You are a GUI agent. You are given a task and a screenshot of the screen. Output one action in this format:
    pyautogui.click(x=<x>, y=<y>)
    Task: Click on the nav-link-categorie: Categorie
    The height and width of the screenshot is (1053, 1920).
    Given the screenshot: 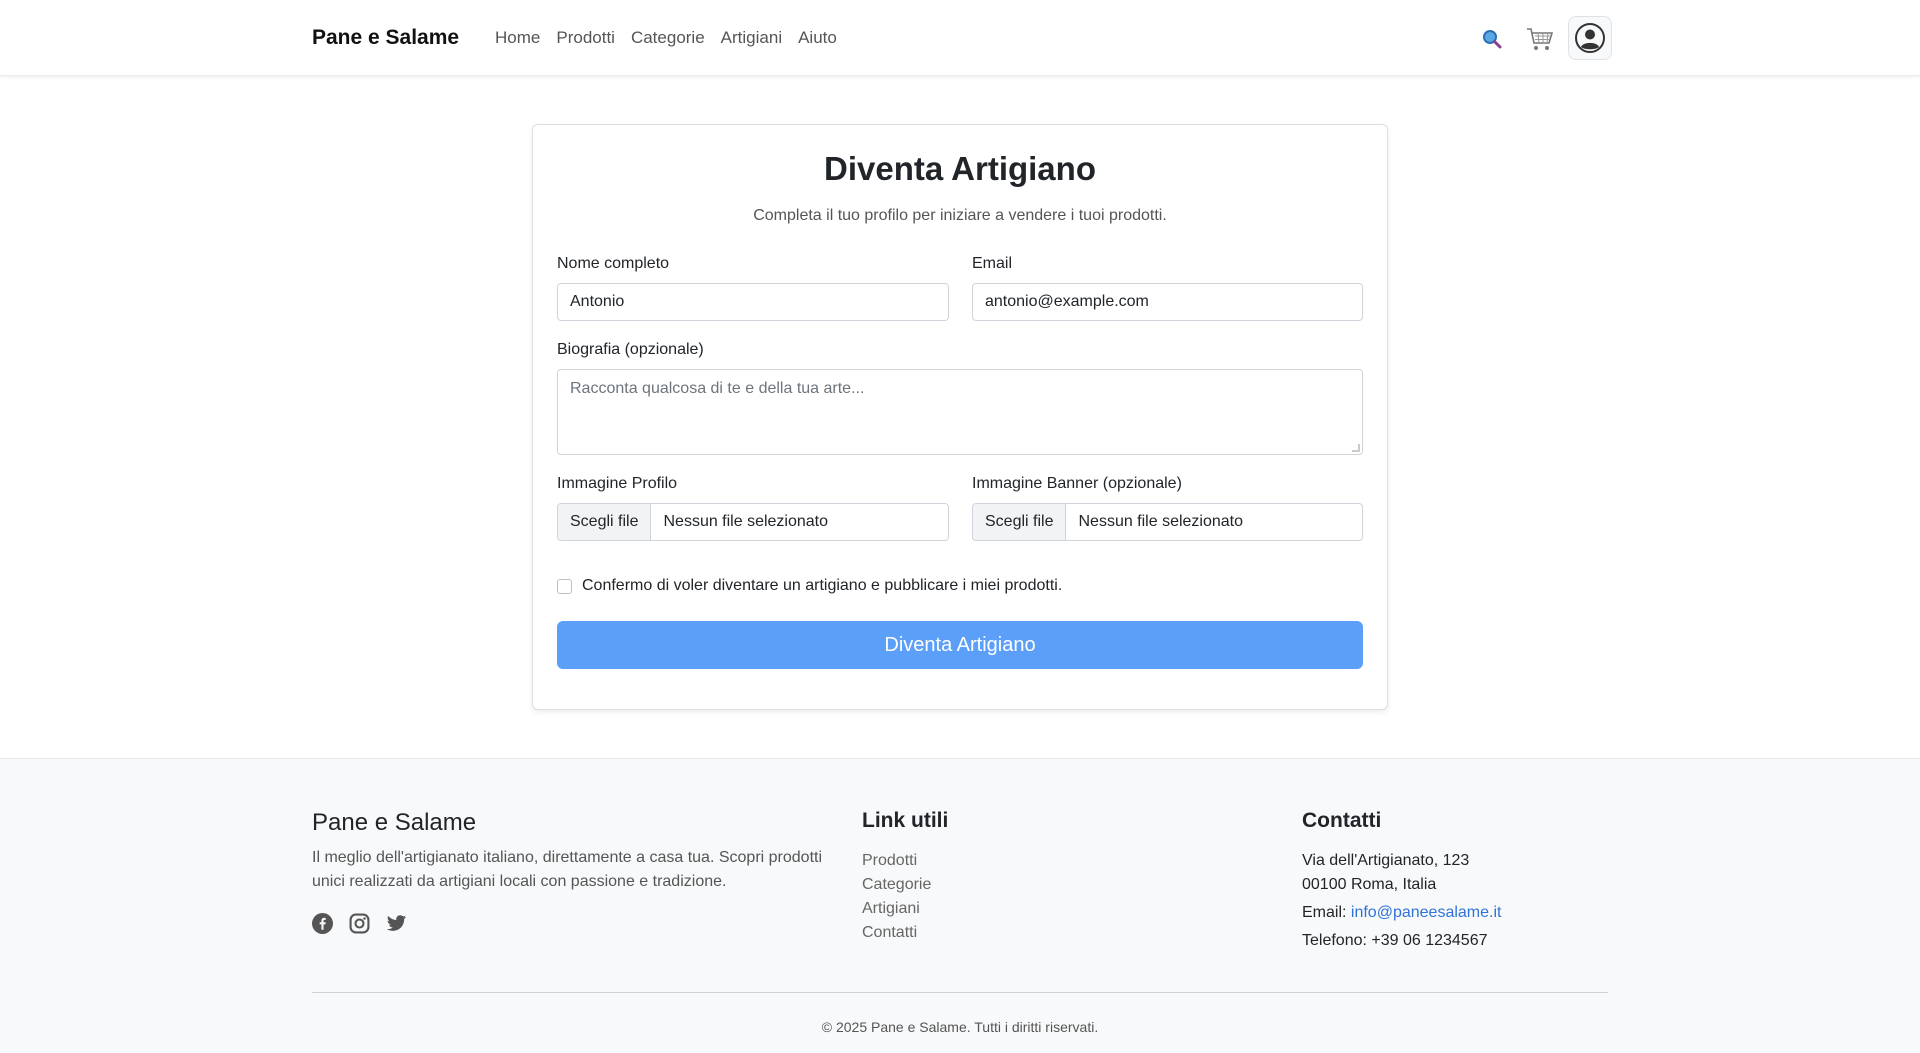 What is the action you would take?
    pyautogui.click(x=668, y=38)
    